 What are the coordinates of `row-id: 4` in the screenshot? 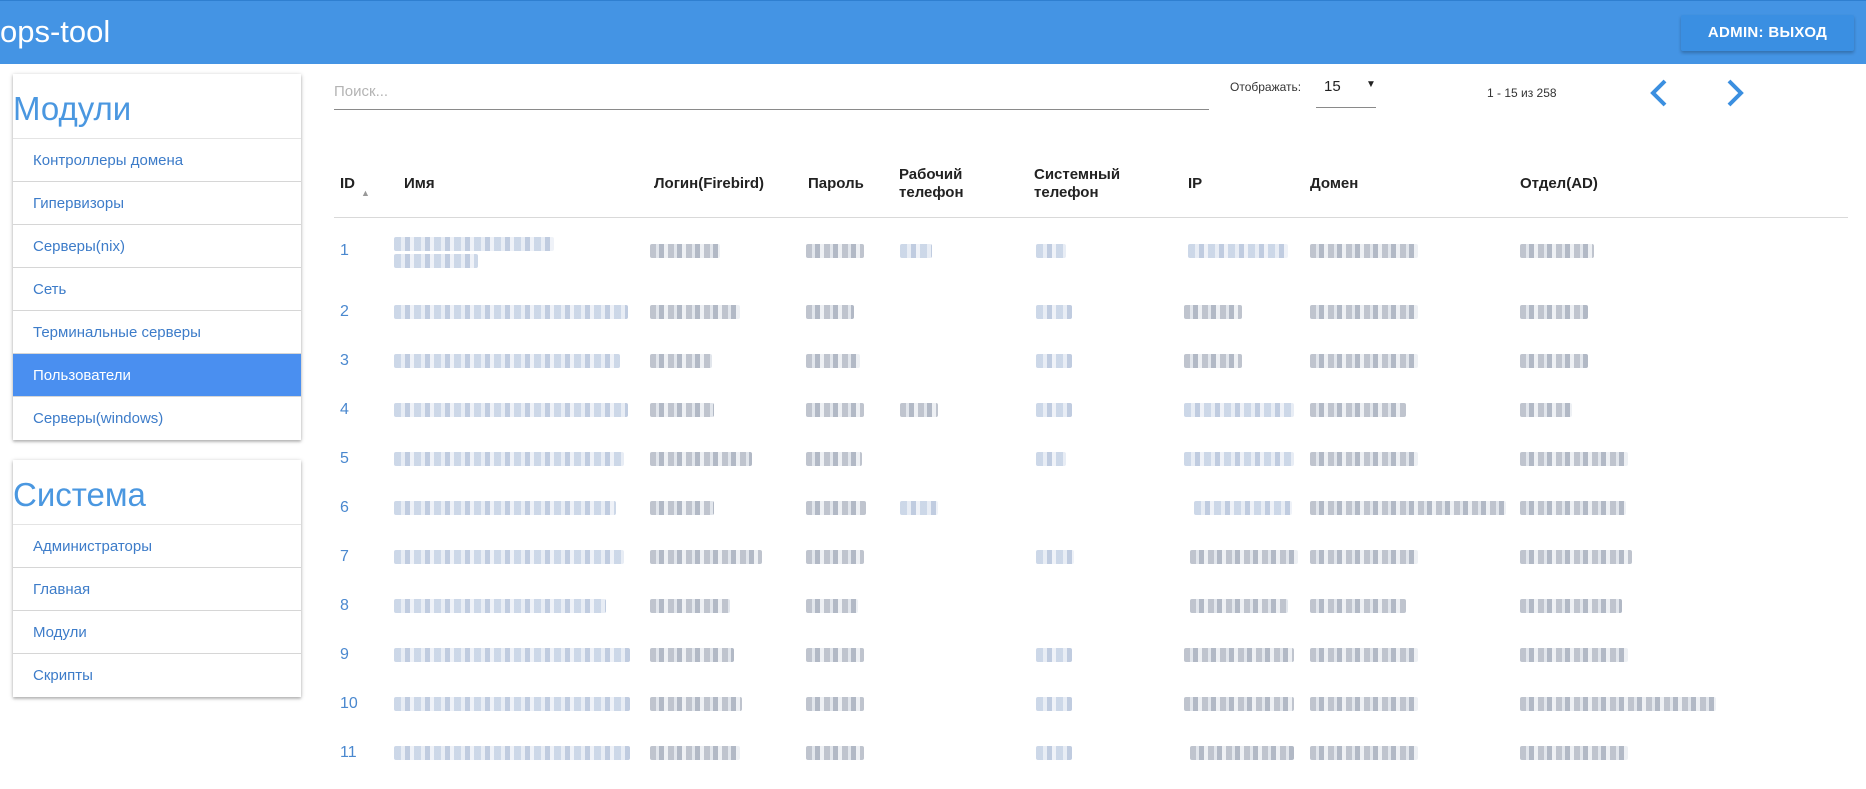 It's located at (344, 410).